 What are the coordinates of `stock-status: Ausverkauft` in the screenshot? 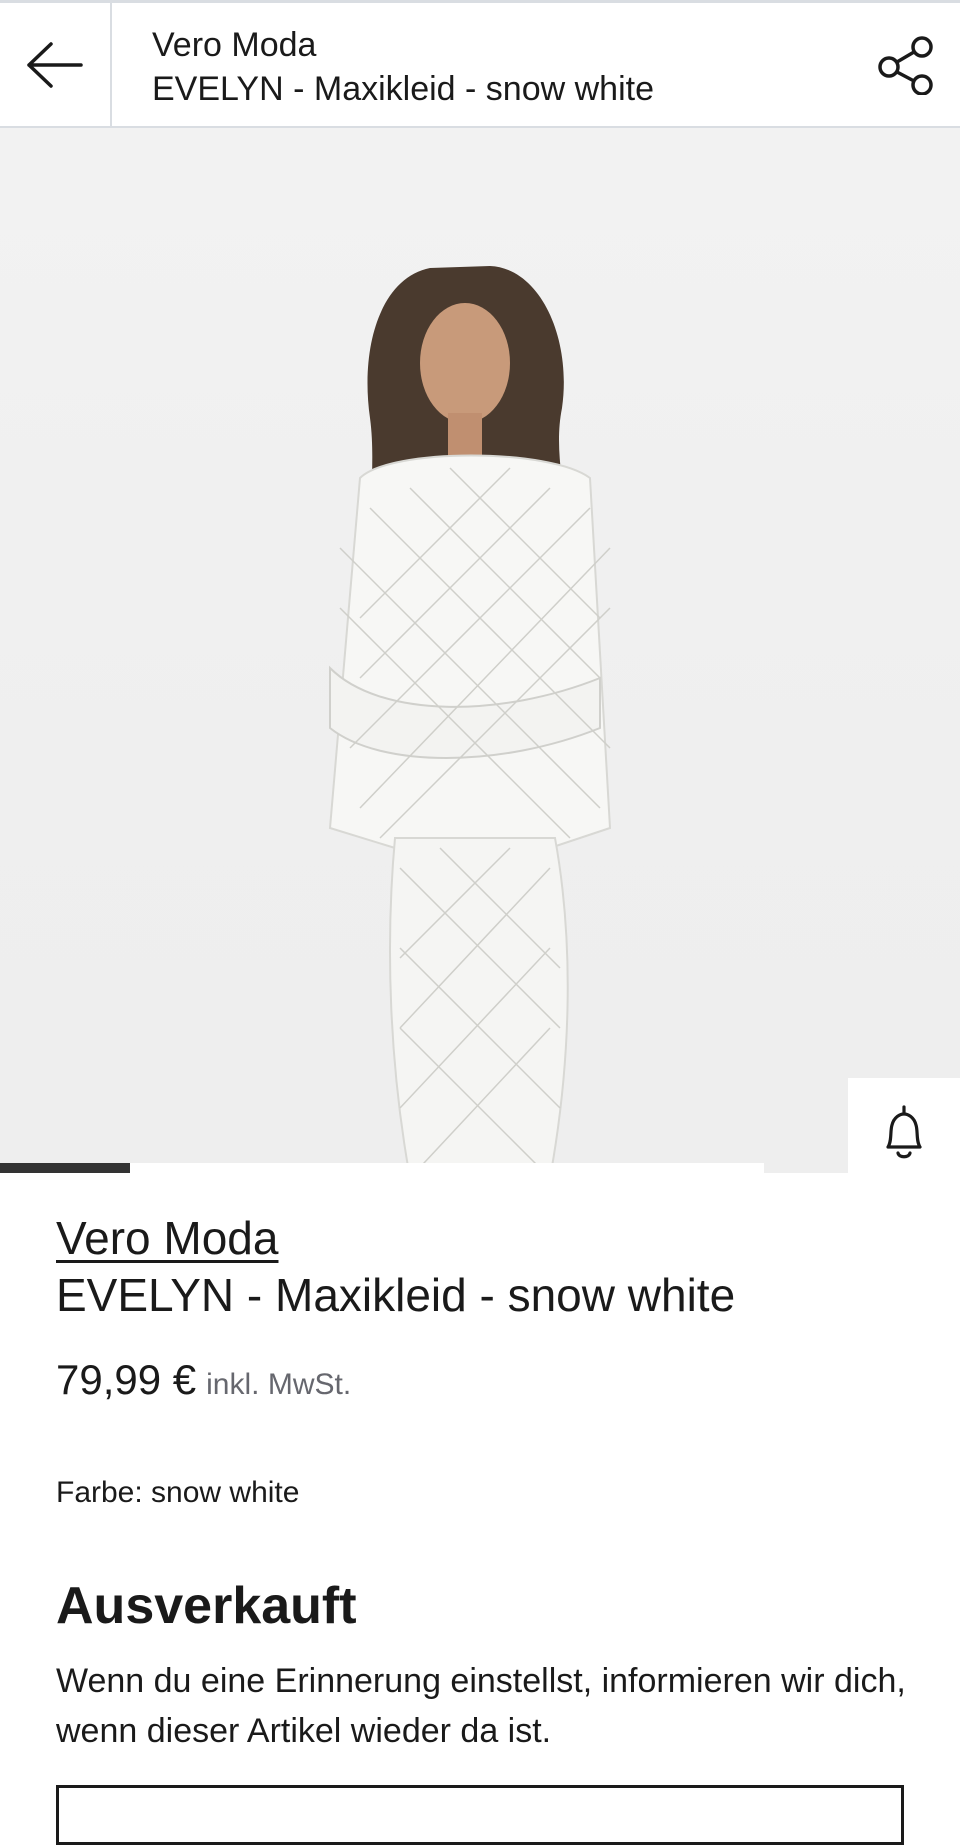 It's located at (206, 1606).